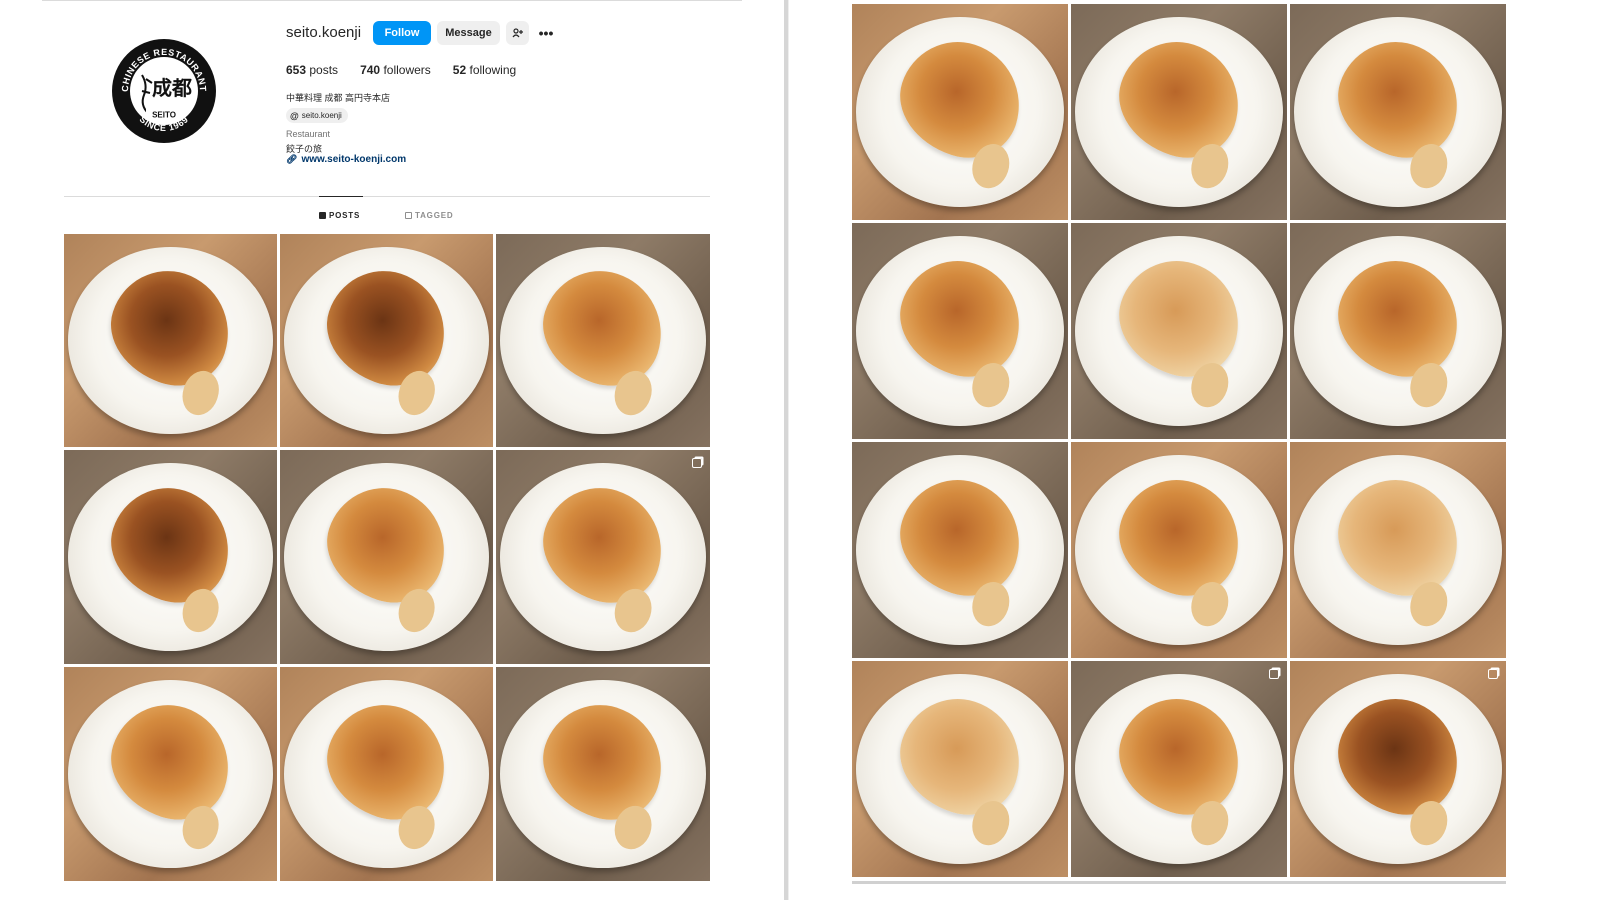 This screenshot has width=1600, height=900. Describe the element at coordinates (387, 196) in the screenshot. I see `tabs-divider` at that location.